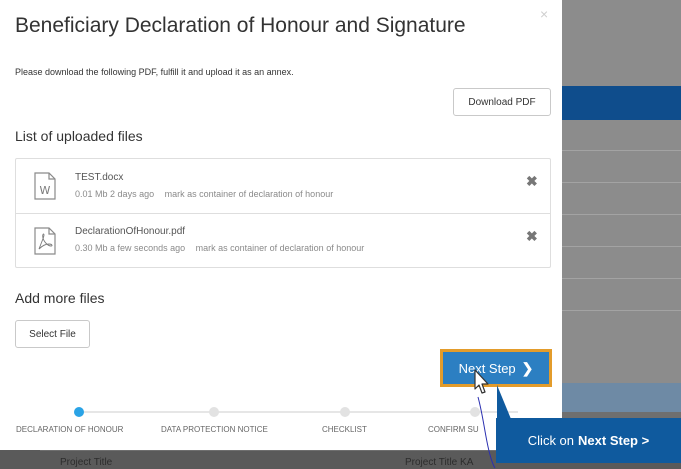 The height and width of the screenshot is (469, 681). Describe the element at coordinates (439, 462) in the screenshot. I see `background-column-project-title-ka: Project Title KA` at that location.